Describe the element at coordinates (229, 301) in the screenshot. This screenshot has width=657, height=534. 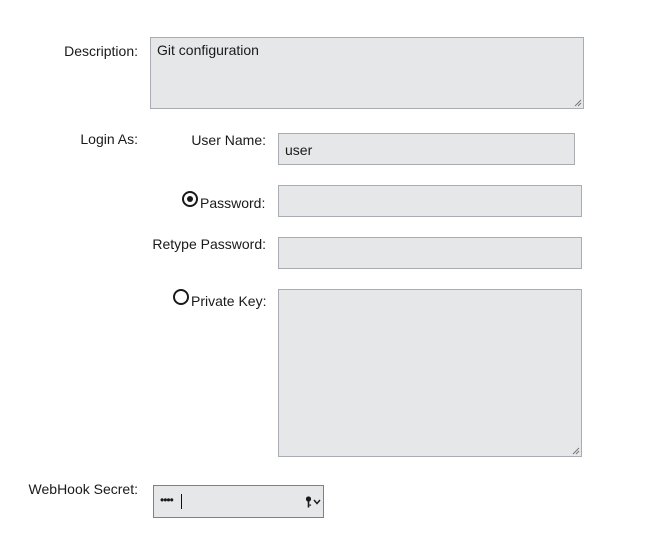
I see `private-key-label: Private Key:` at that location.